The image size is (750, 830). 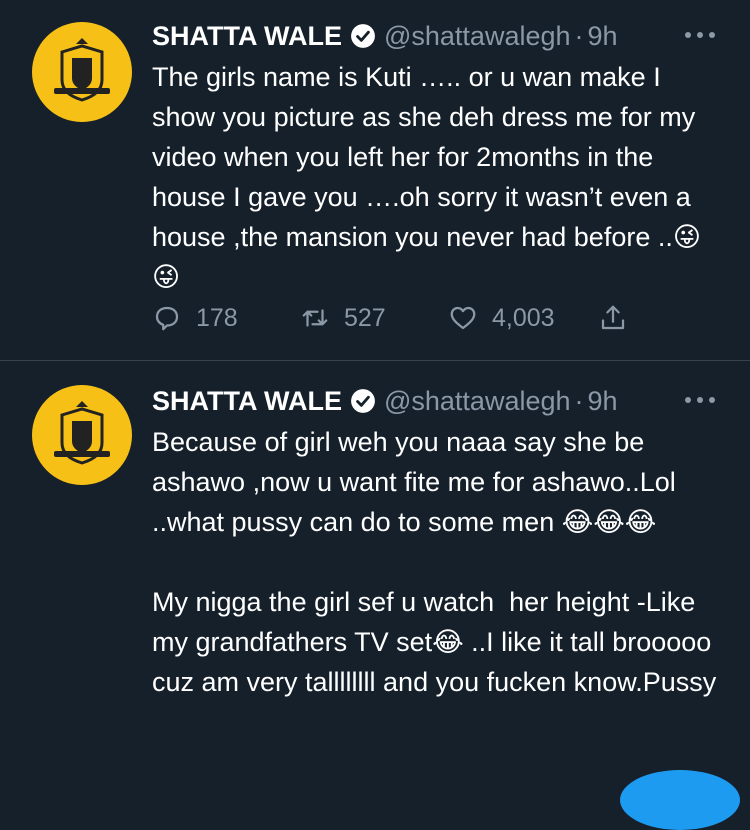 I want to click on like-count: 4,003, so click(x=523, y=317).